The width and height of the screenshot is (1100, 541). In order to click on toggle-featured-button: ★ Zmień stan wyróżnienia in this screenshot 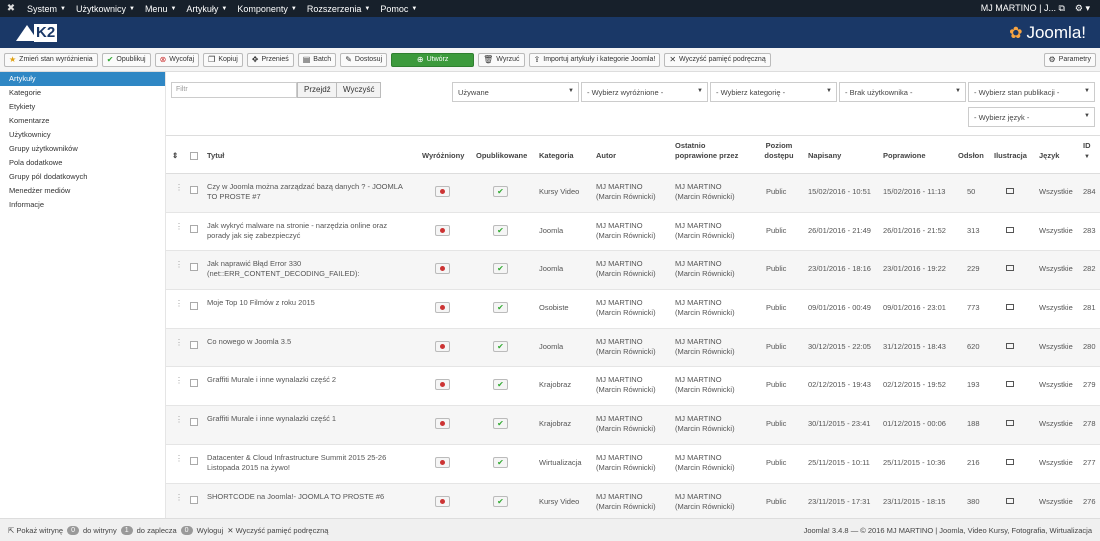, I will do `click(51, 59)`.